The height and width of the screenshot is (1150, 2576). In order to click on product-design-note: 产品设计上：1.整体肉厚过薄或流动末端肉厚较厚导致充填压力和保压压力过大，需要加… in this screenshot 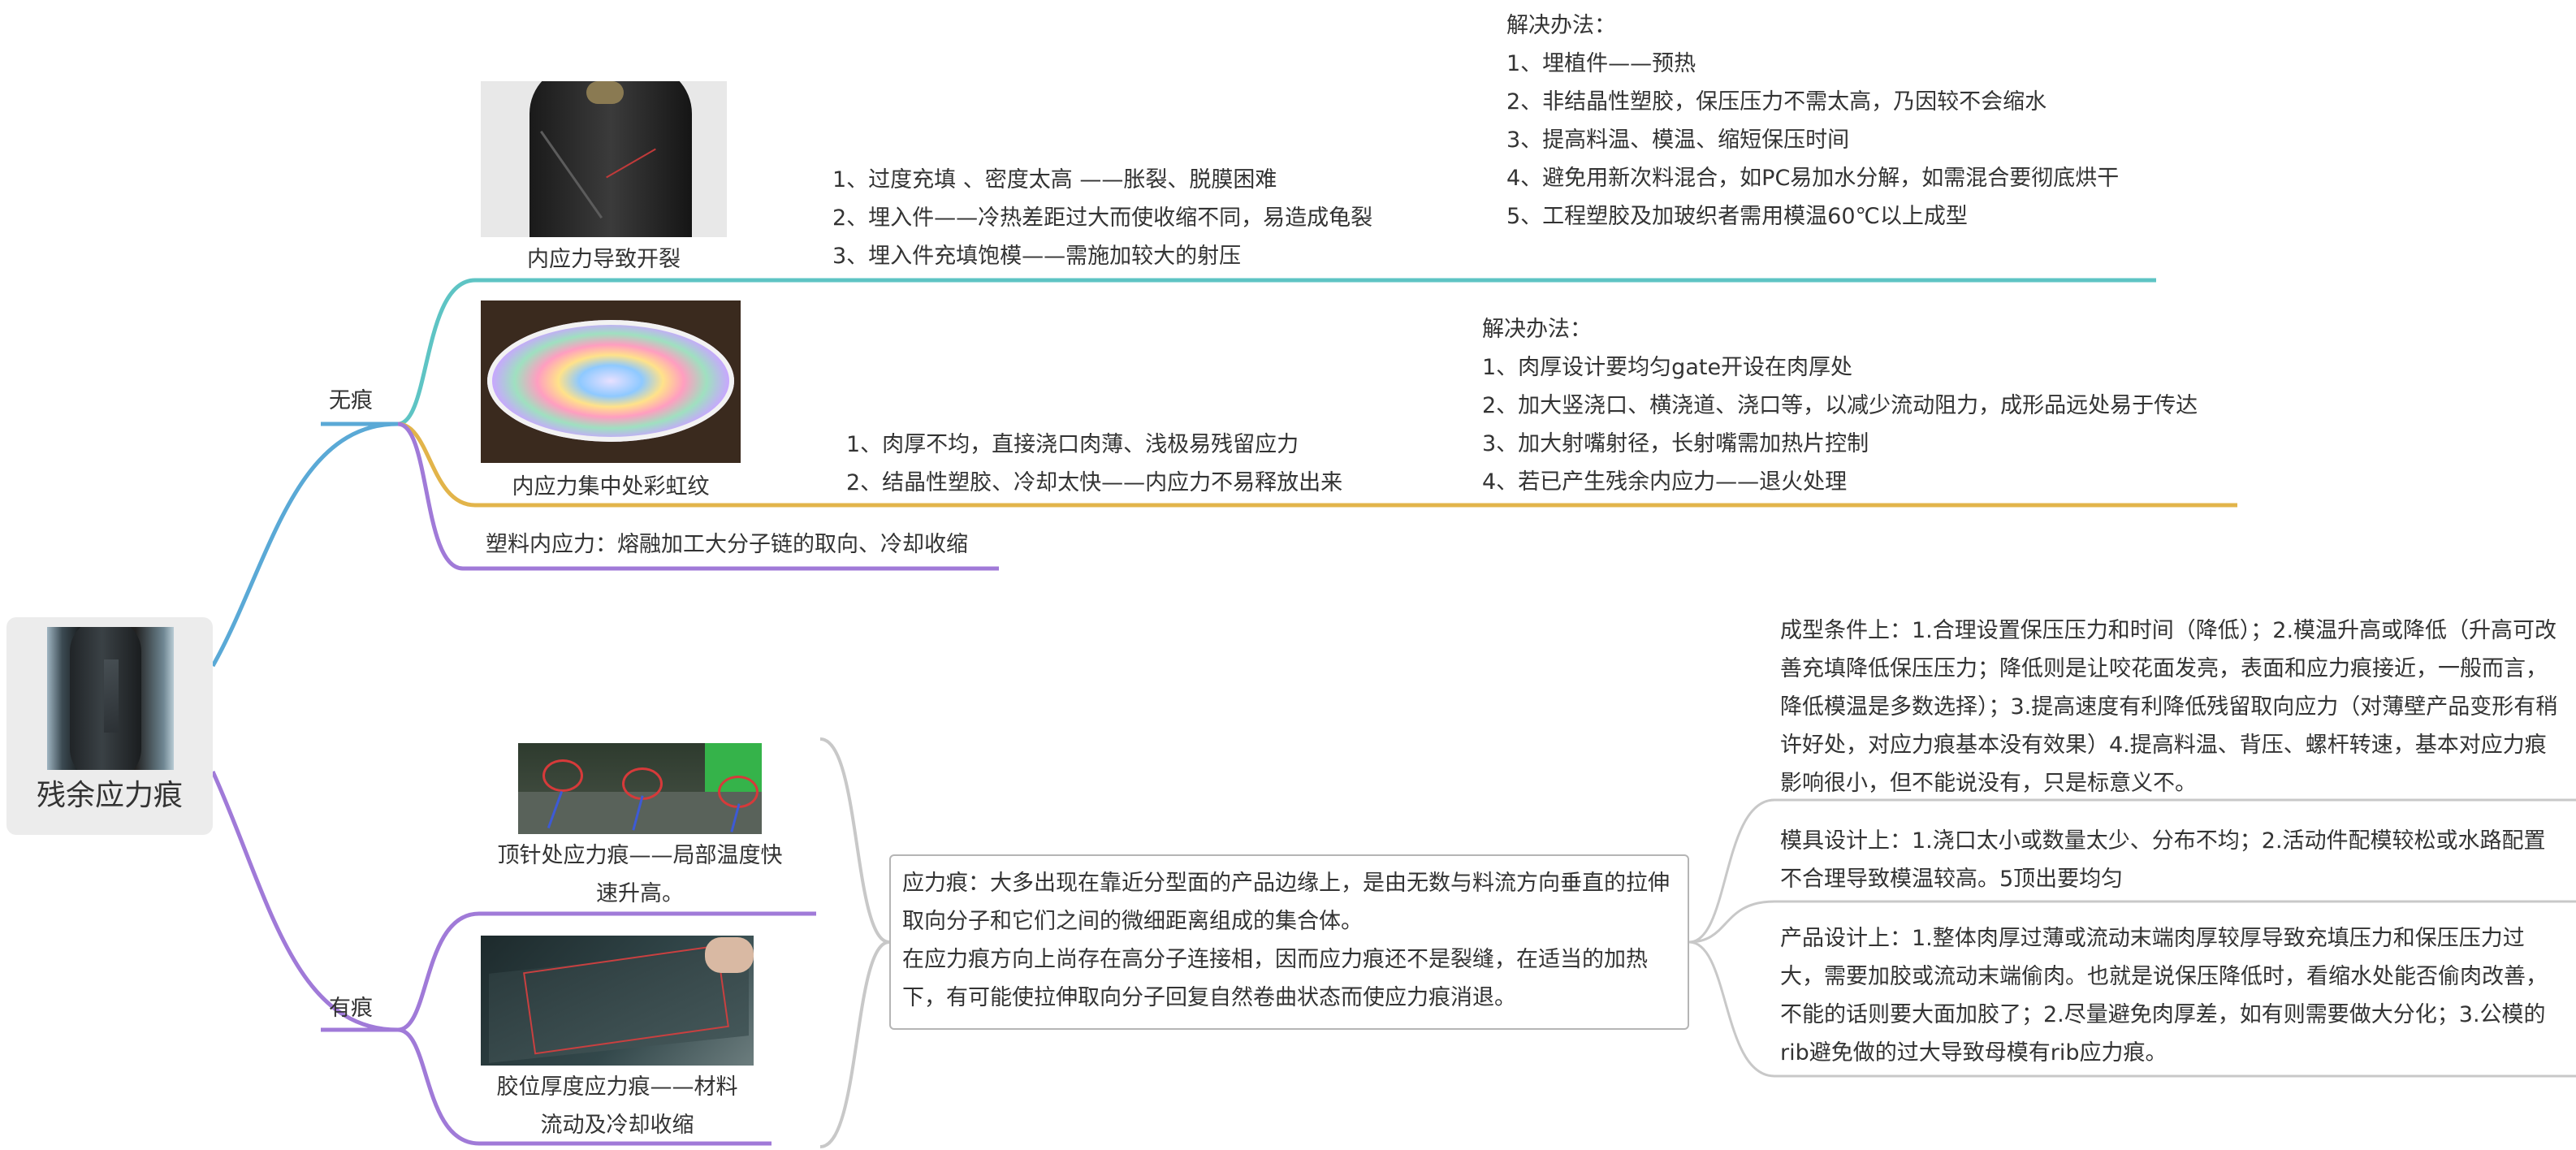, I will do `click(2170, 995)`.